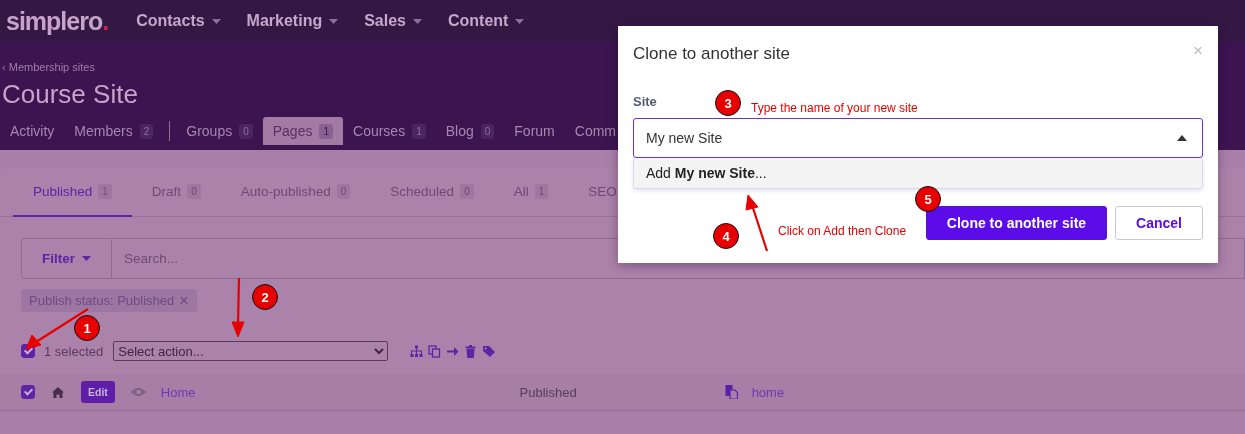  Describe the element at coordinates (842, 231) in the screenshot. I see `annotation-note: Click on Add then Clone` at that location.